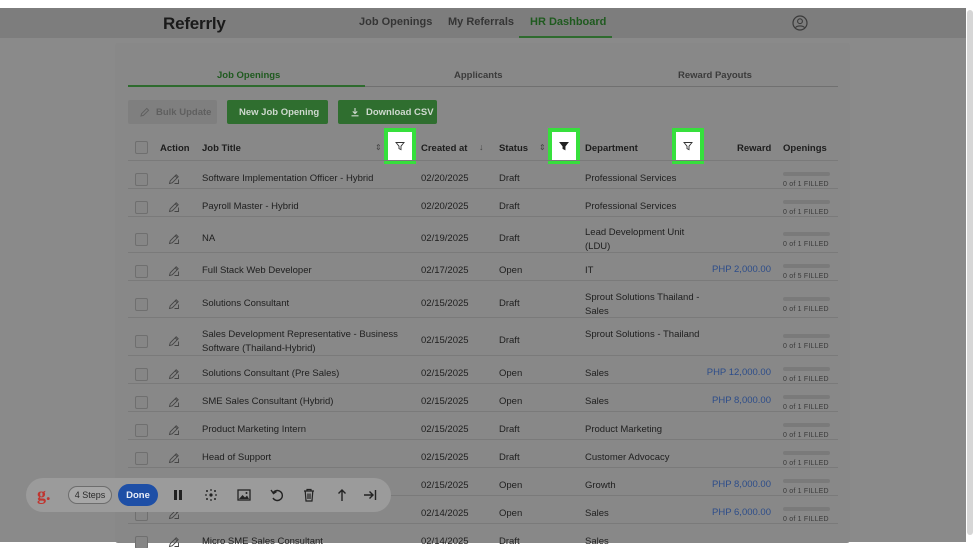 The image size is (975, 548). Describe the element at coordinates (141, 147) in the screenshot. I see `select-all-checkbox` at that location.